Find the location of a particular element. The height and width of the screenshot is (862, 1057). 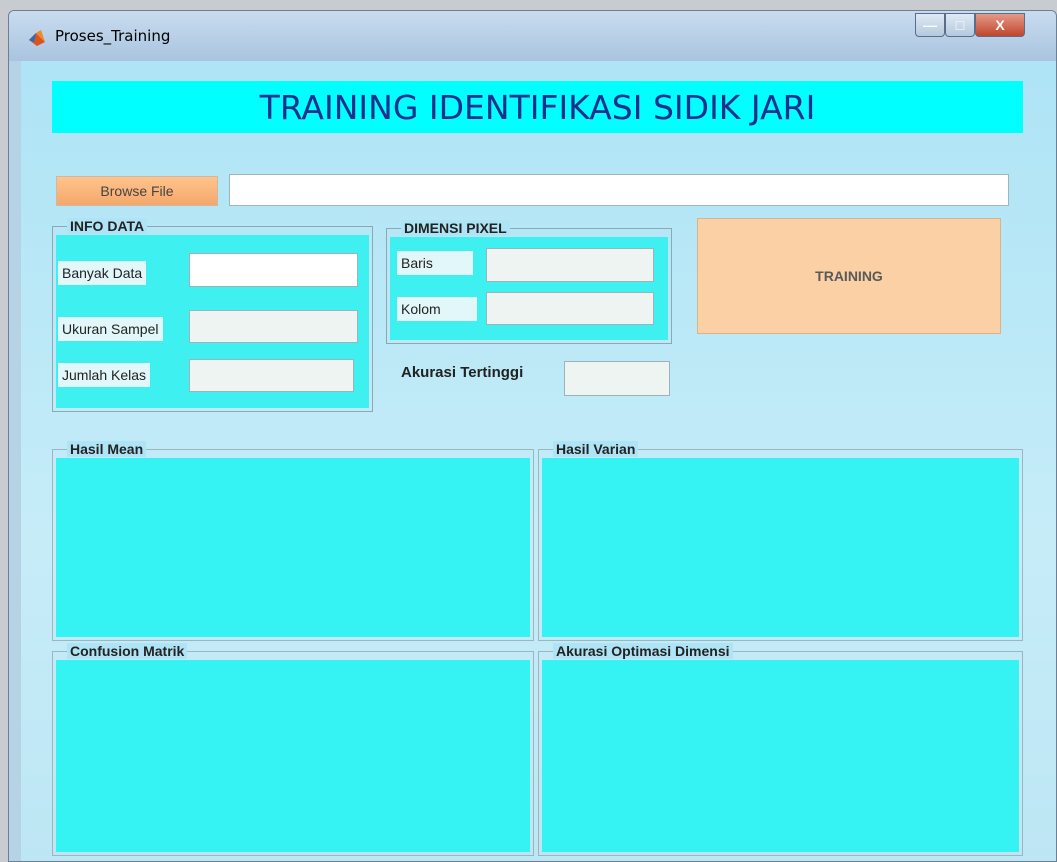

dimensi-pixel-title: DIMENSI PIXEL is located at coordinates (455, 228).